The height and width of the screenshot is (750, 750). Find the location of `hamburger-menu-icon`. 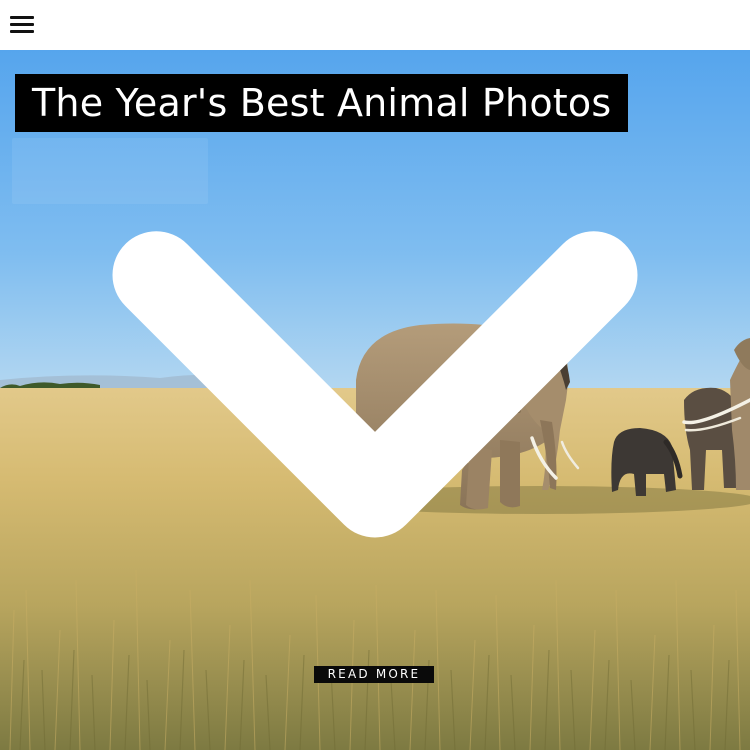

hamburger-menu-icon is located at coordinates (22, 25).